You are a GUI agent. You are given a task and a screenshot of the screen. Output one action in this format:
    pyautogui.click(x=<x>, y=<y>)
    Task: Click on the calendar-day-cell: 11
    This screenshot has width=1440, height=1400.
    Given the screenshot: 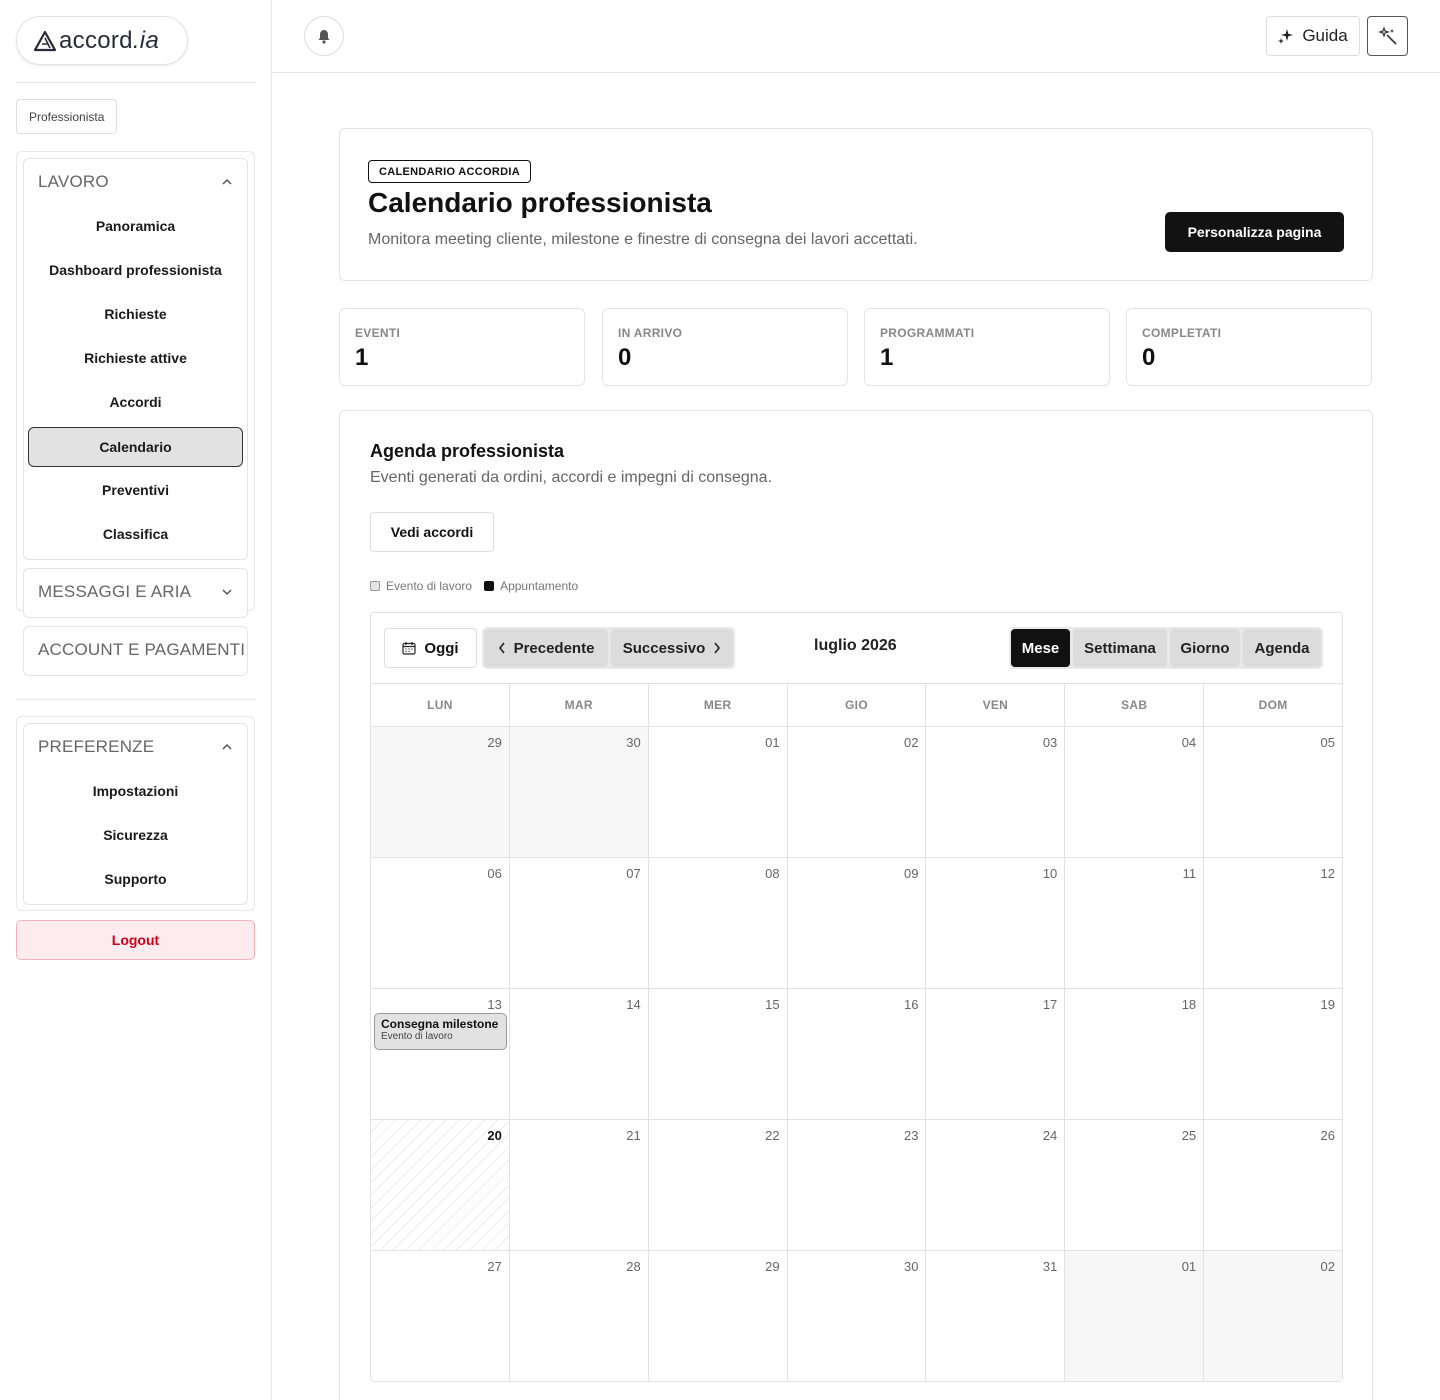 What is the action you would take?
    pyautogui.click(x=1135, y=923)
    